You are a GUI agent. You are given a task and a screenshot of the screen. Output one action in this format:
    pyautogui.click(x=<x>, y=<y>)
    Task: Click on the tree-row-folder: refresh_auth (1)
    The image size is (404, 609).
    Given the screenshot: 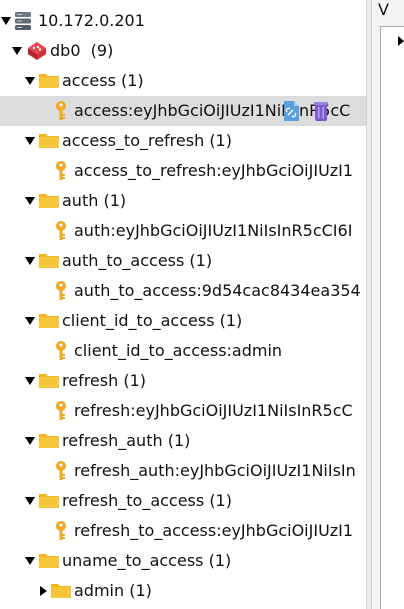 What is the action you would take?
    pyautogui.click(x=183, y=441)
    